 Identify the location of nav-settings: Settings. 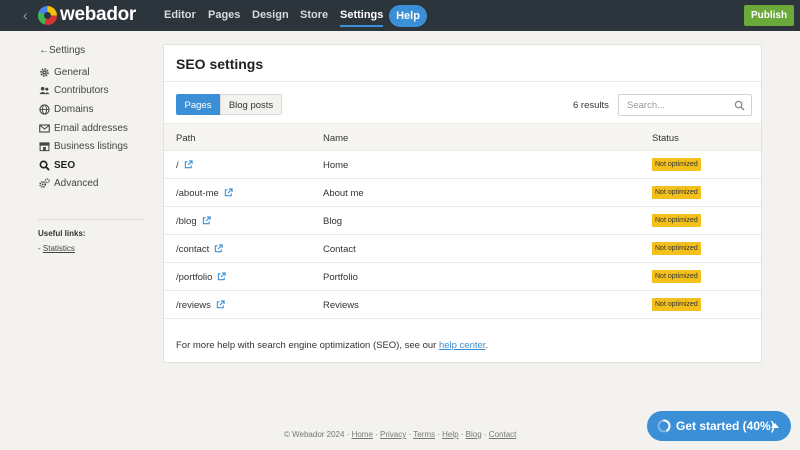
(362, 15).